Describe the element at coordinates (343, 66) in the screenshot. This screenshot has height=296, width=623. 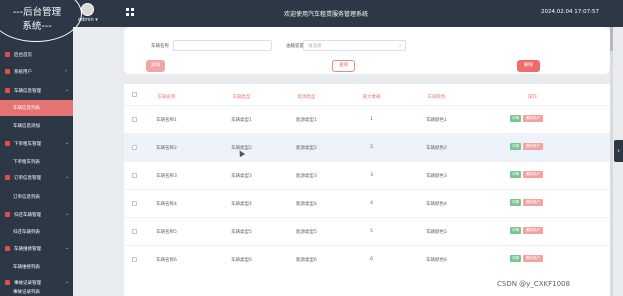
I see `search-button: 查询` at that location.